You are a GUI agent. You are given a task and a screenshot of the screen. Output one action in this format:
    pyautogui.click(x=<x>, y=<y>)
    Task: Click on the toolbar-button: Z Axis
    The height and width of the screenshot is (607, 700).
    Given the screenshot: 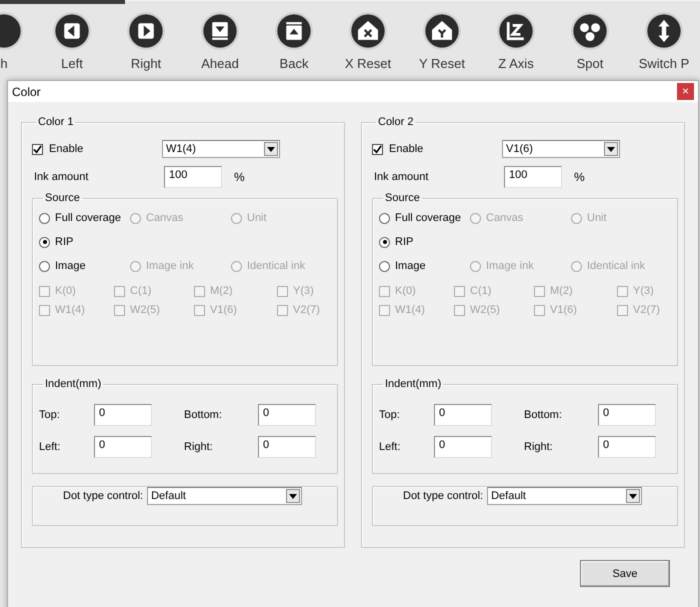 What is the action you would take?
    pyautogui.click(x=516, y=41)
    